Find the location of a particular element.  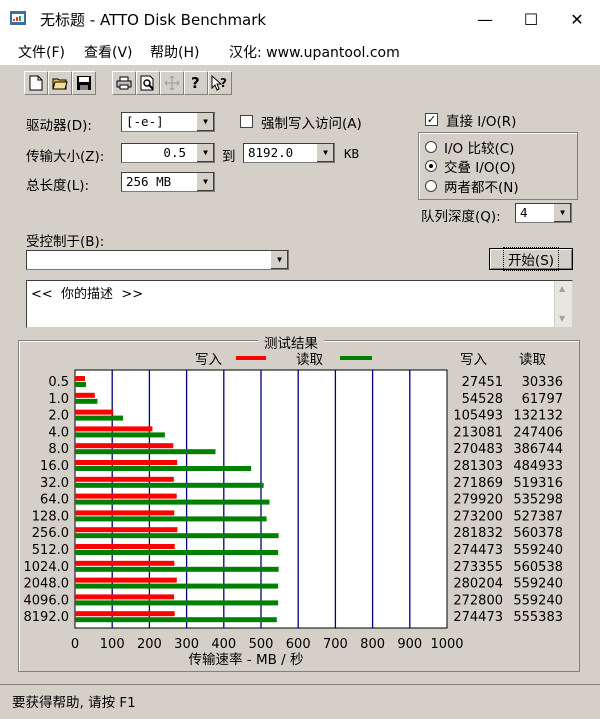

read-value-label: 247406 is located at coordinates (538, 432).